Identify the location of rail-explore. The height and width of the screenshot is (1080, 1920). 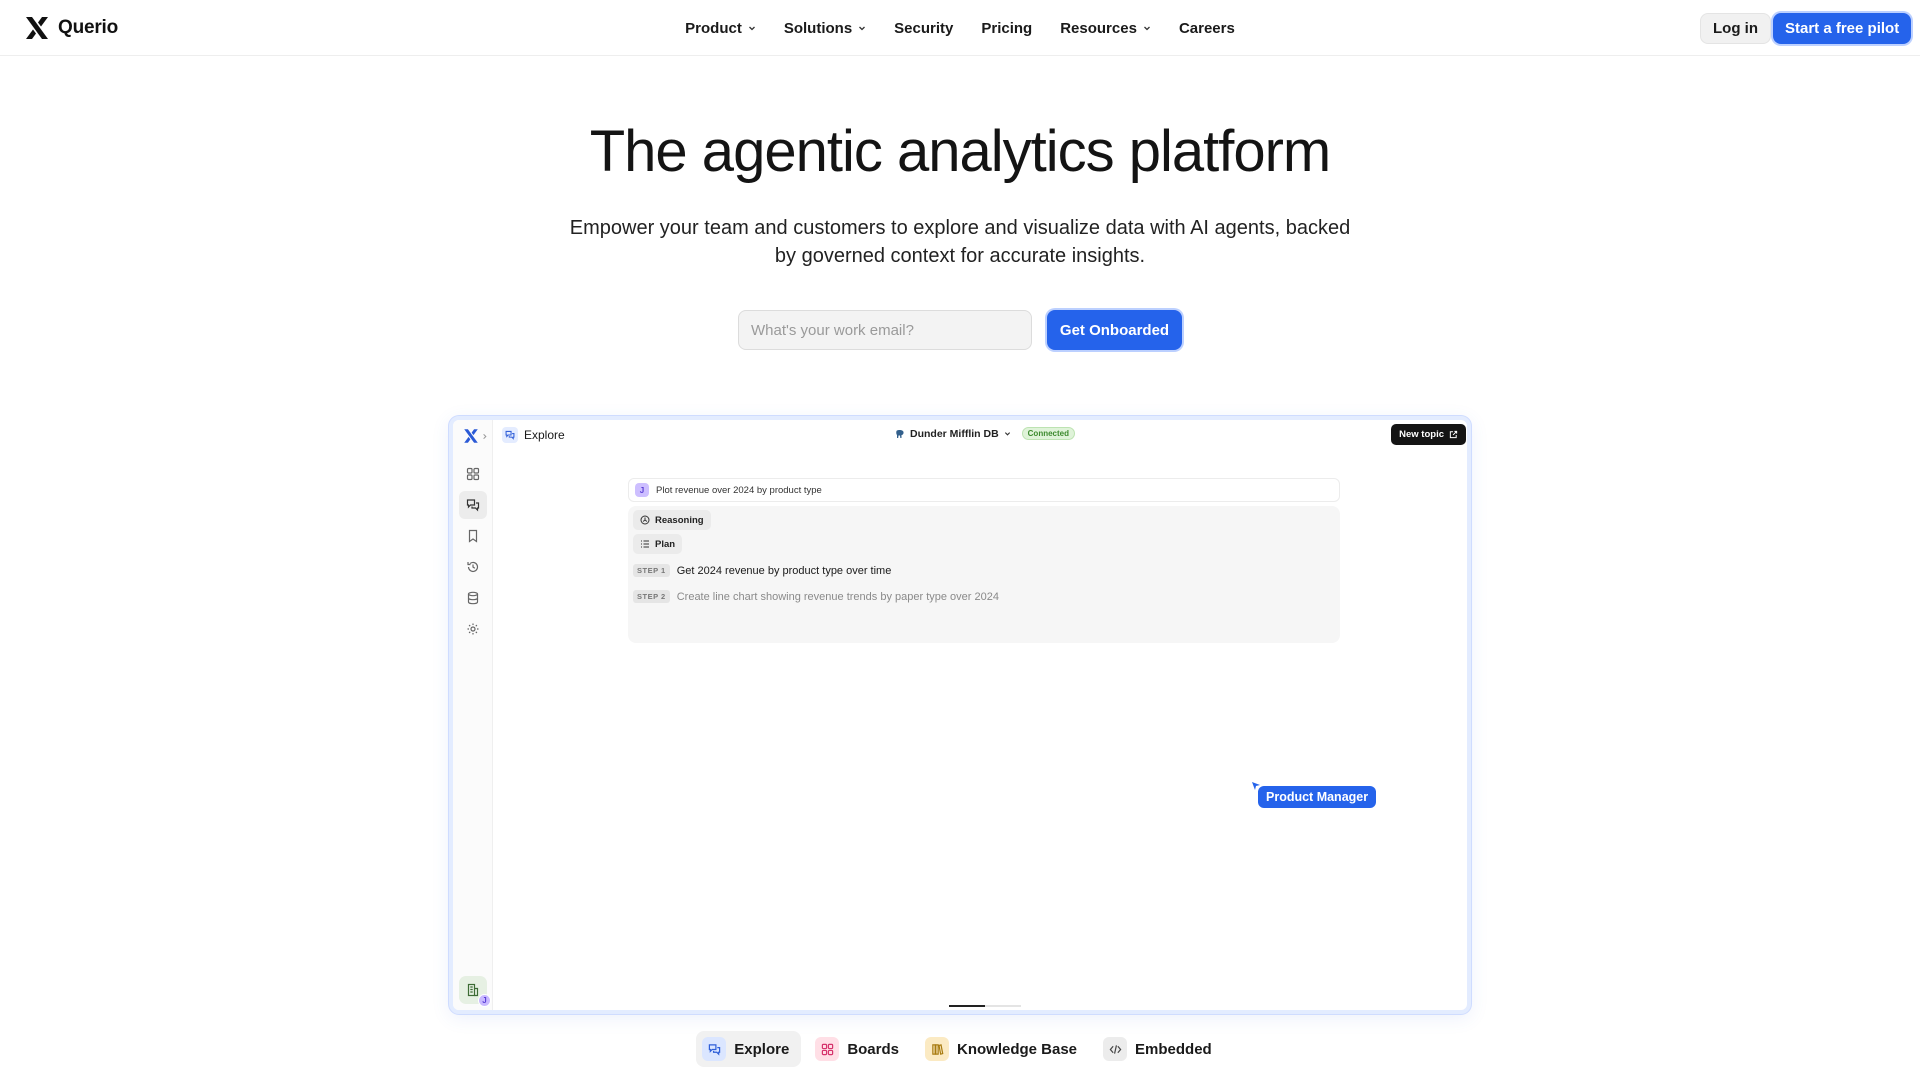
(473, 505).